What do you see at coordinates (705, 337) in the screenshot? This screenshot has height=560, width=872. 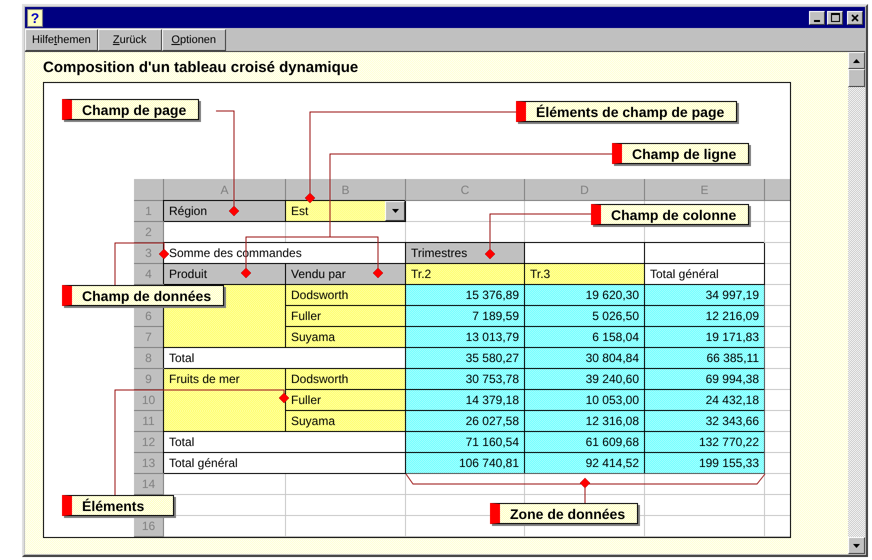 I see `table-cell: 19 171,83` at bounding box center [705, 337].